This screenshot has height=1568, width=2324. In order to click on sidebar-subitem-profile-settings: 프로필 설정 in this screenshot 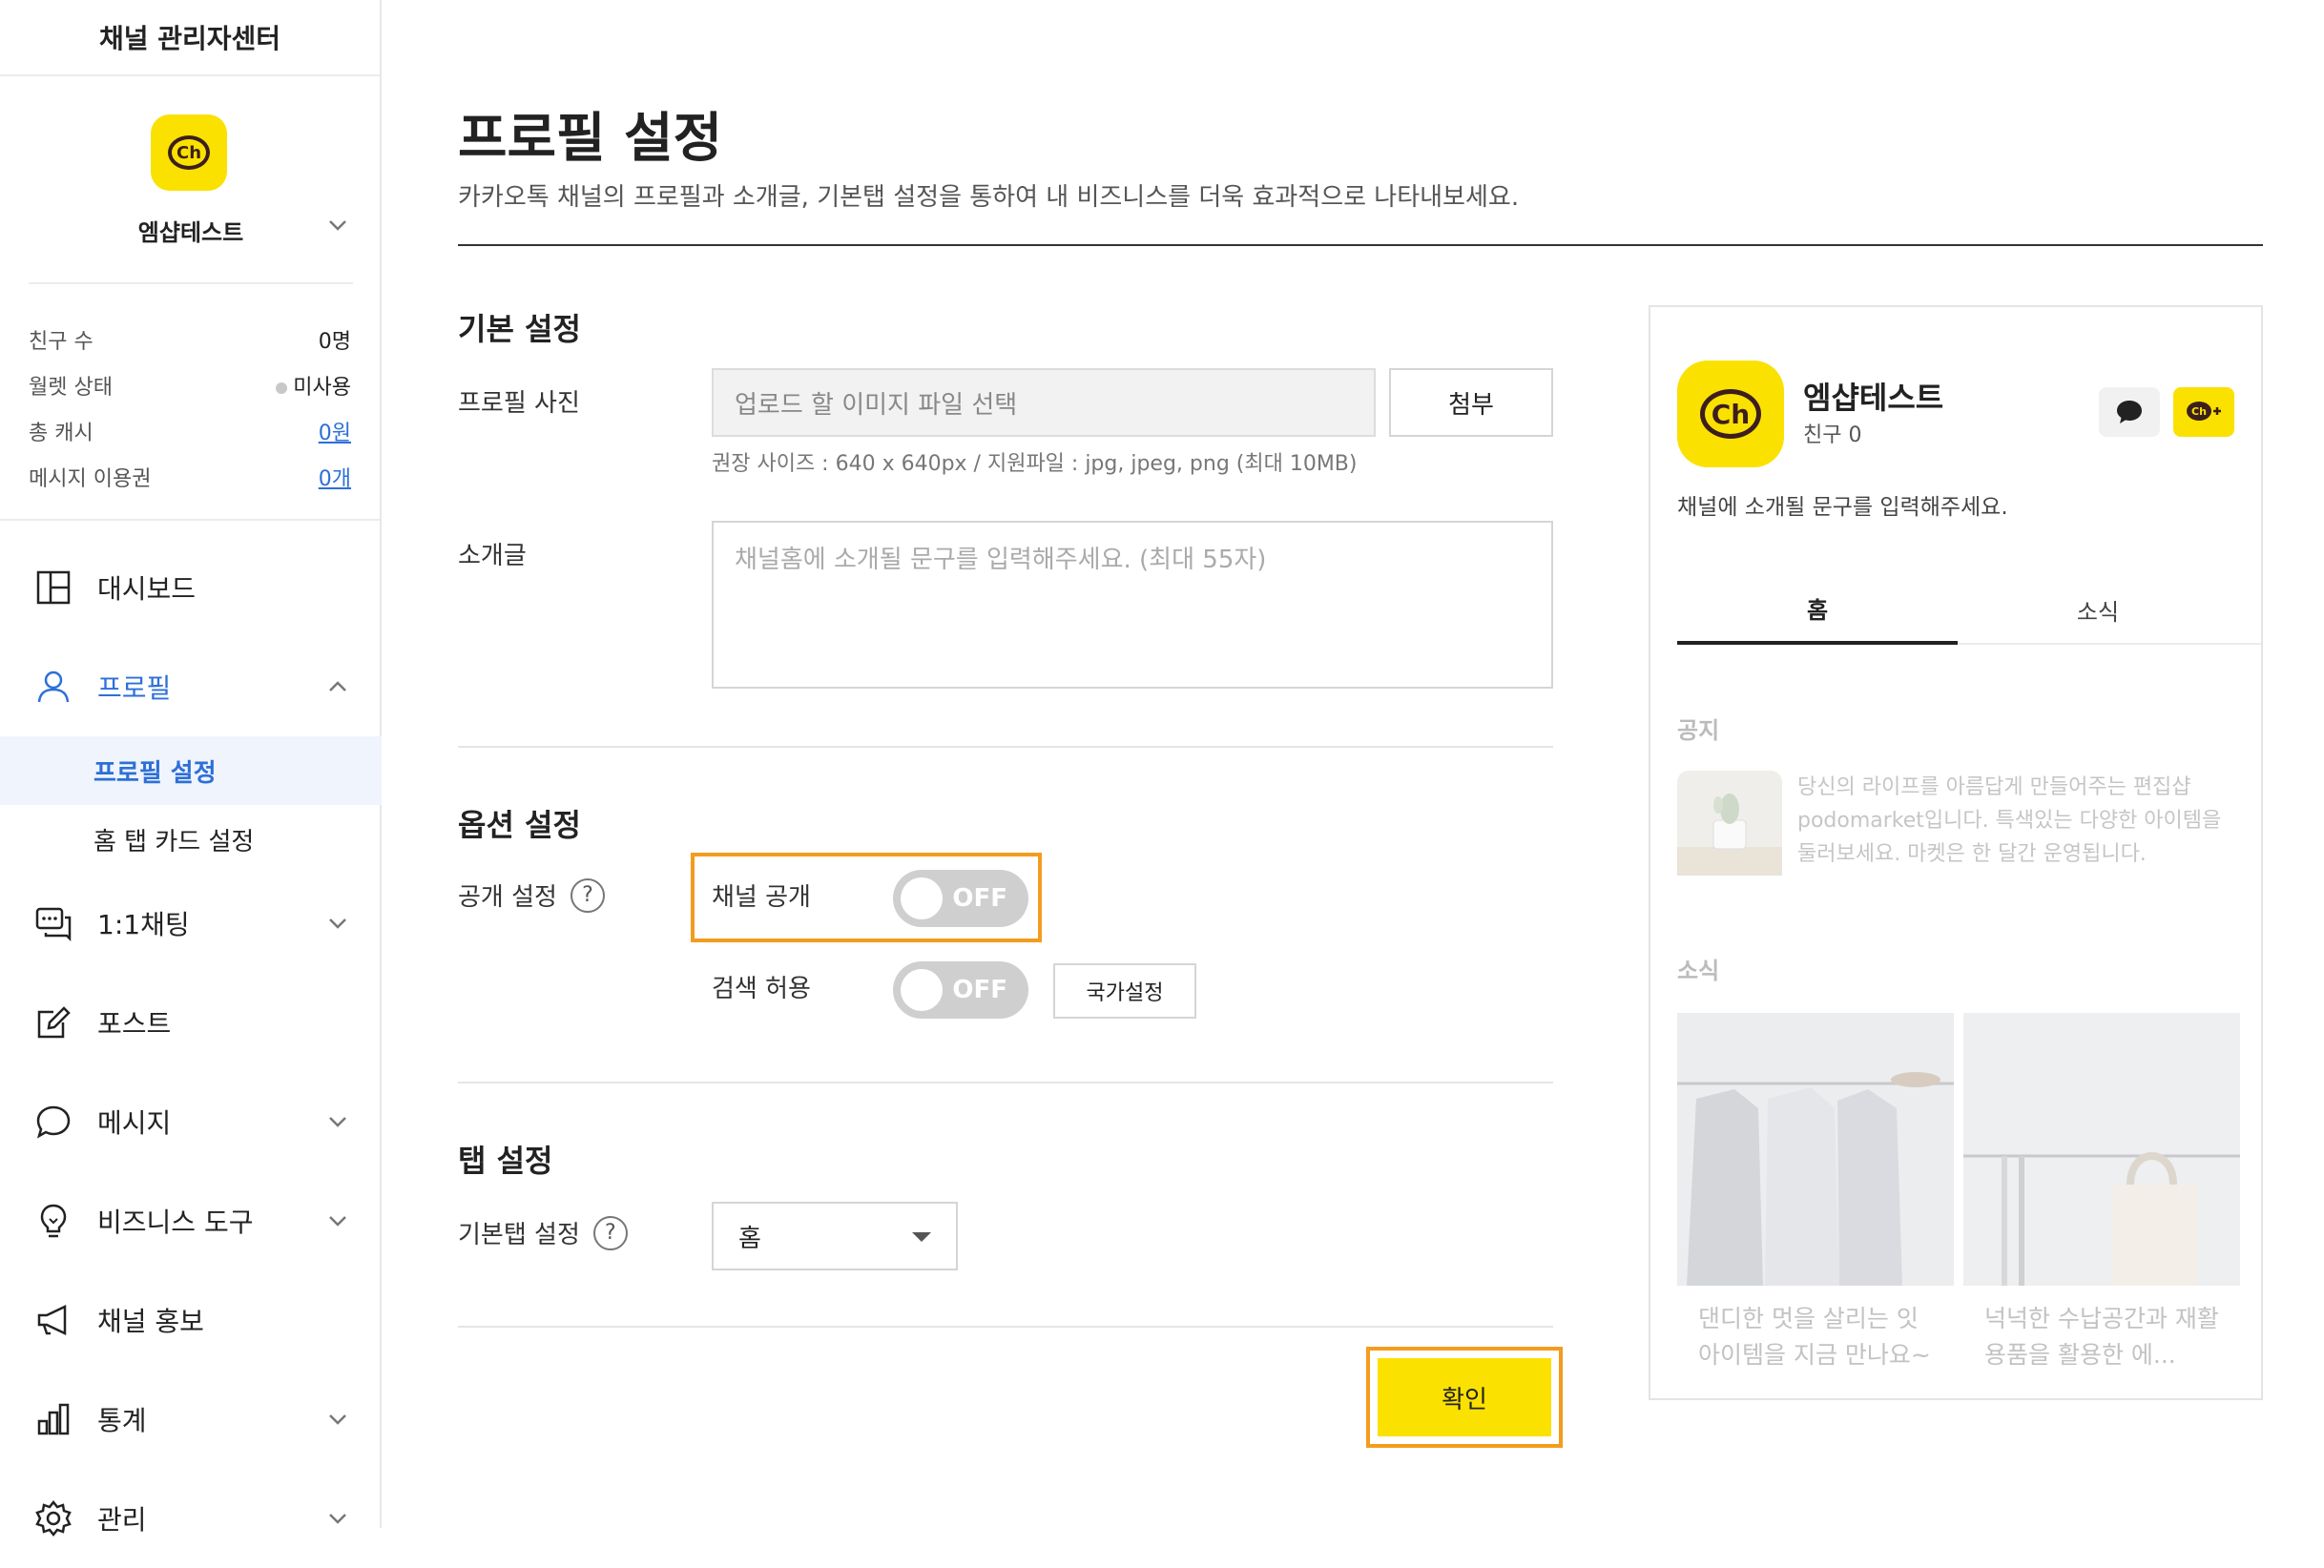, I will do `click(191, 770)`.